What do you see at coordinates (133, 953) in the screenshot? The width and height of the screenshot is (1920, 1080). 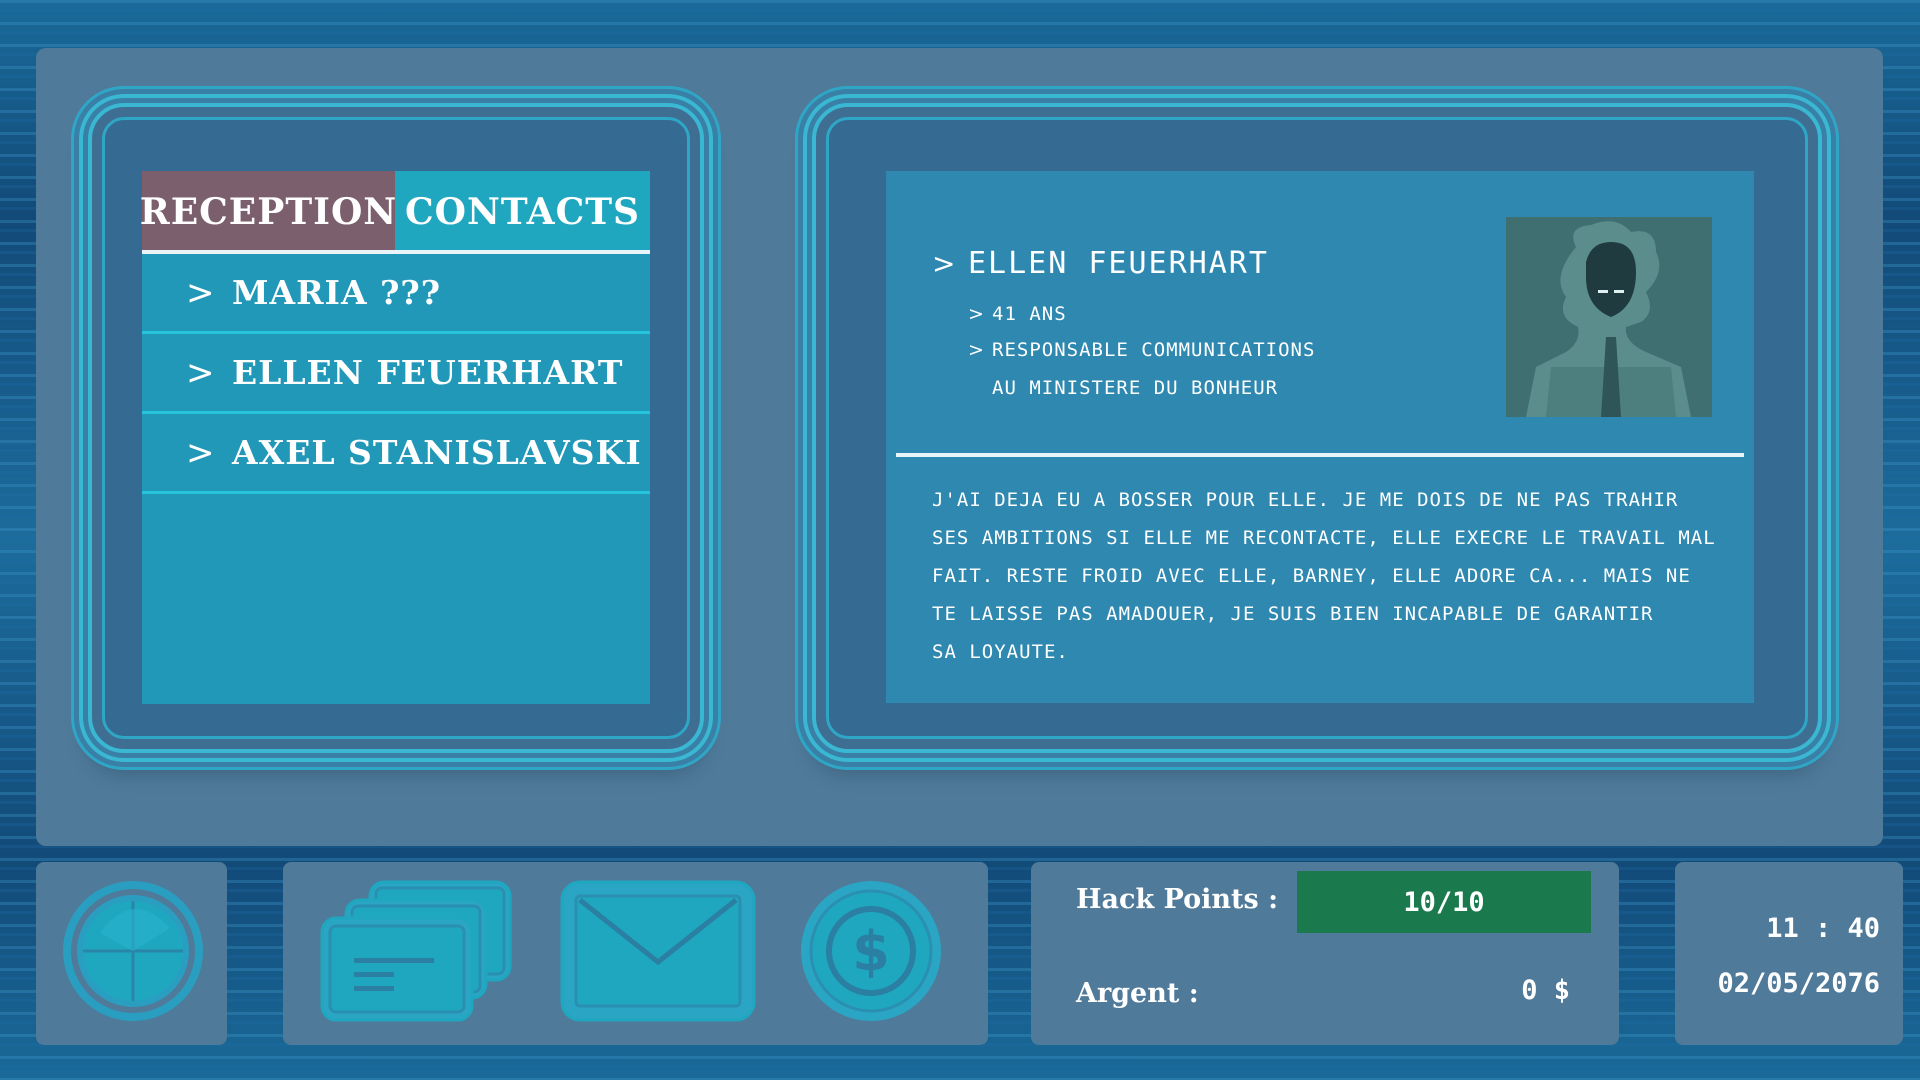 I see `radar-icon` at bounding box center [133, 953].